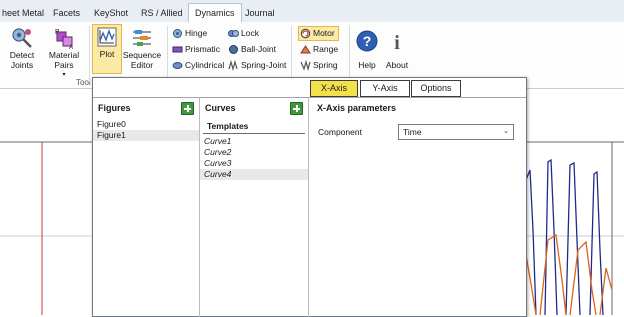  I want to click on spring-joint-label: Spring-Joint, so click(264, 65).